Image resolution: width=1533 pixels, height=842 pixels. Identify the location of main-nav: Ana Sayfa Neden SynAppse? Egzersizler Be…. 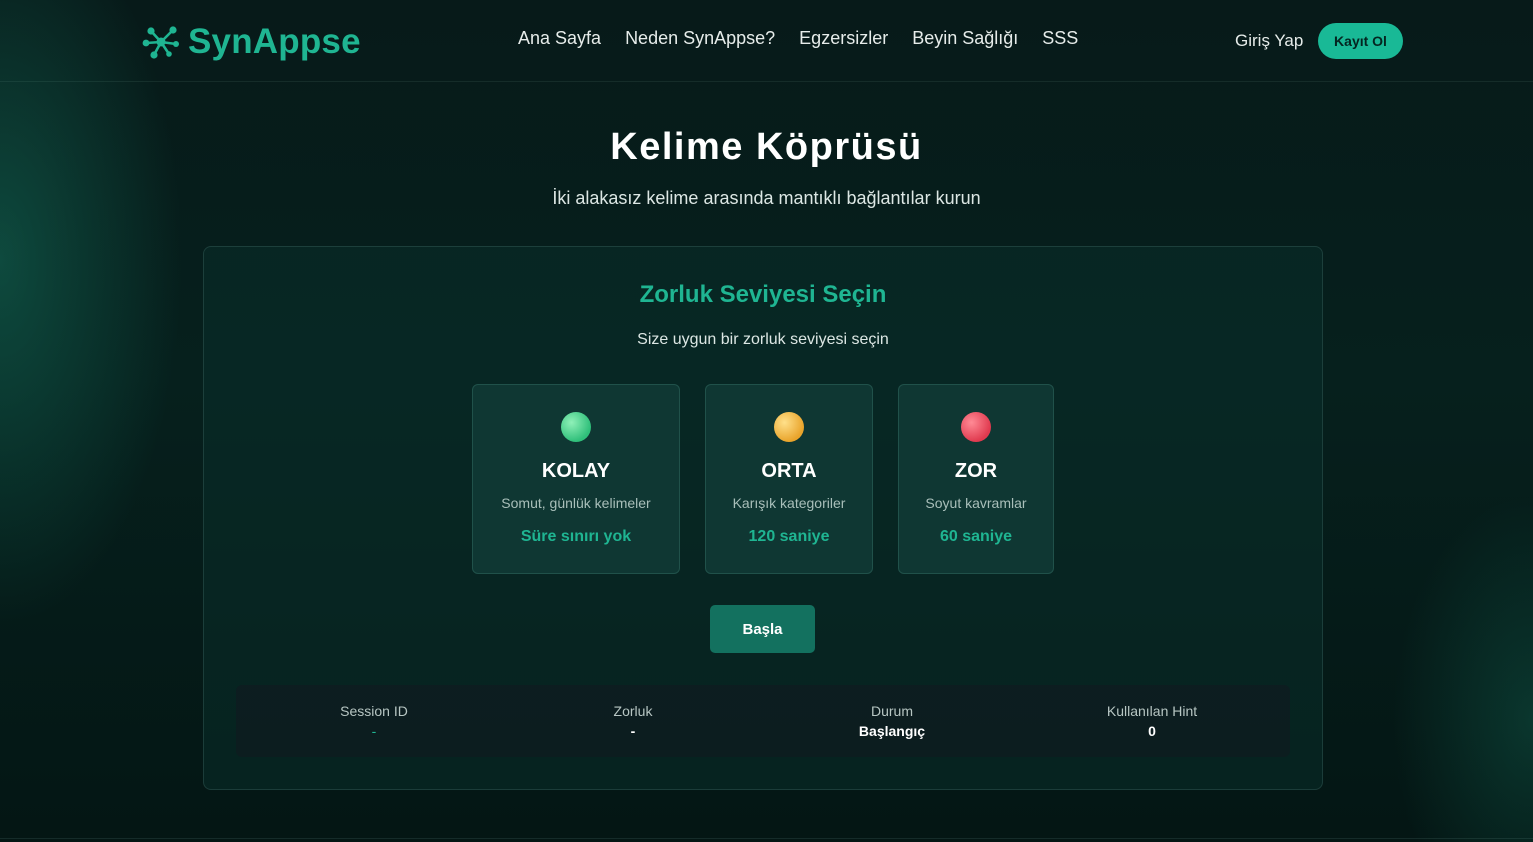
(798, 38).